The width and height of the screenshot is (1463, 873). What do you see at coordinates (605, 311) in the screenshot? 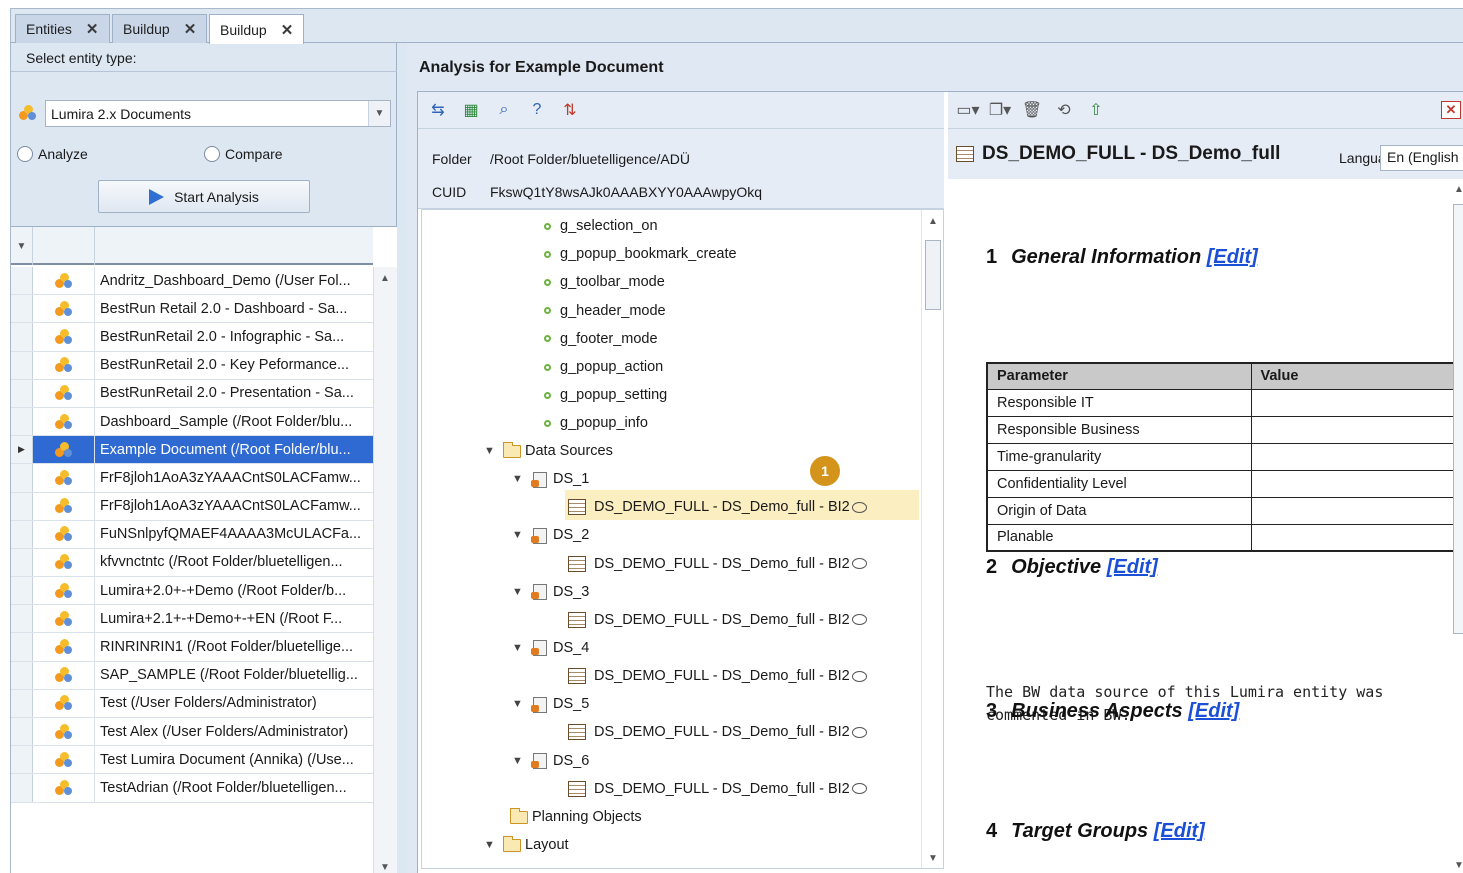
I see `tree-node-variable: g_header_mode` at bounding box center [605, 311].